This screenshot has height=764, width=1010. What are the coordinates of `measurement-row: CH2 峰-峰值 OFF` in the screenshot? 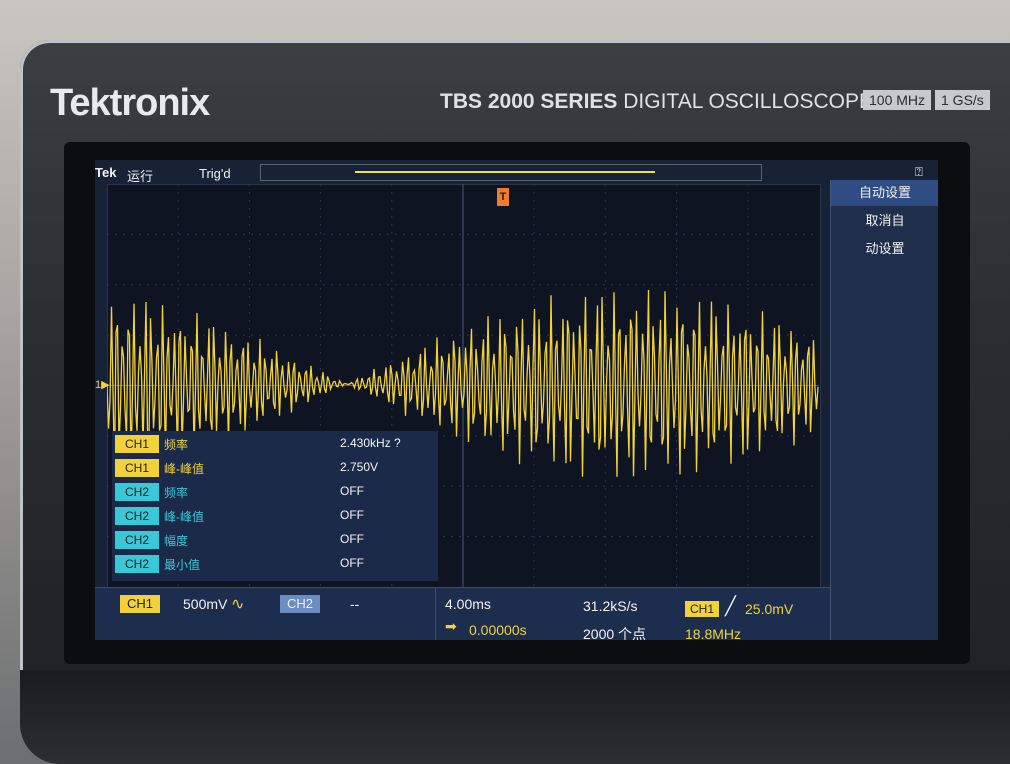 It's located at (275, 517).